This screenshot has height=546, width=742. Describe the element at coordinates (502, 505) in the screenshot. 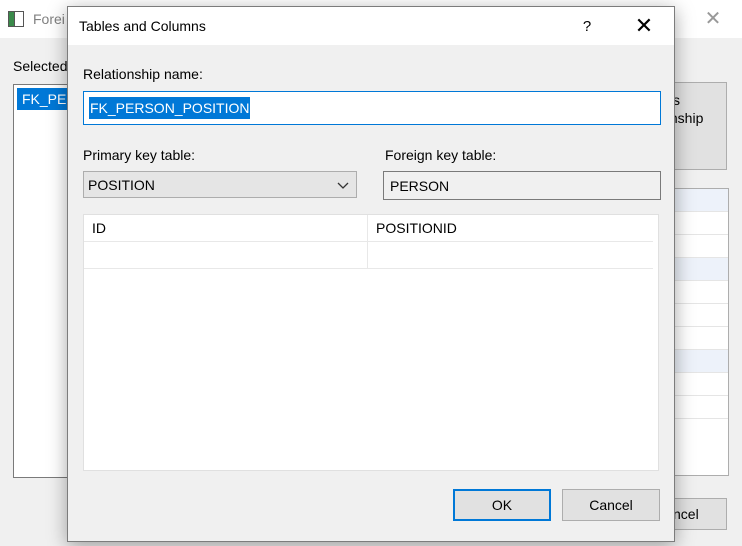

I see `ok-button: OK` at that location.